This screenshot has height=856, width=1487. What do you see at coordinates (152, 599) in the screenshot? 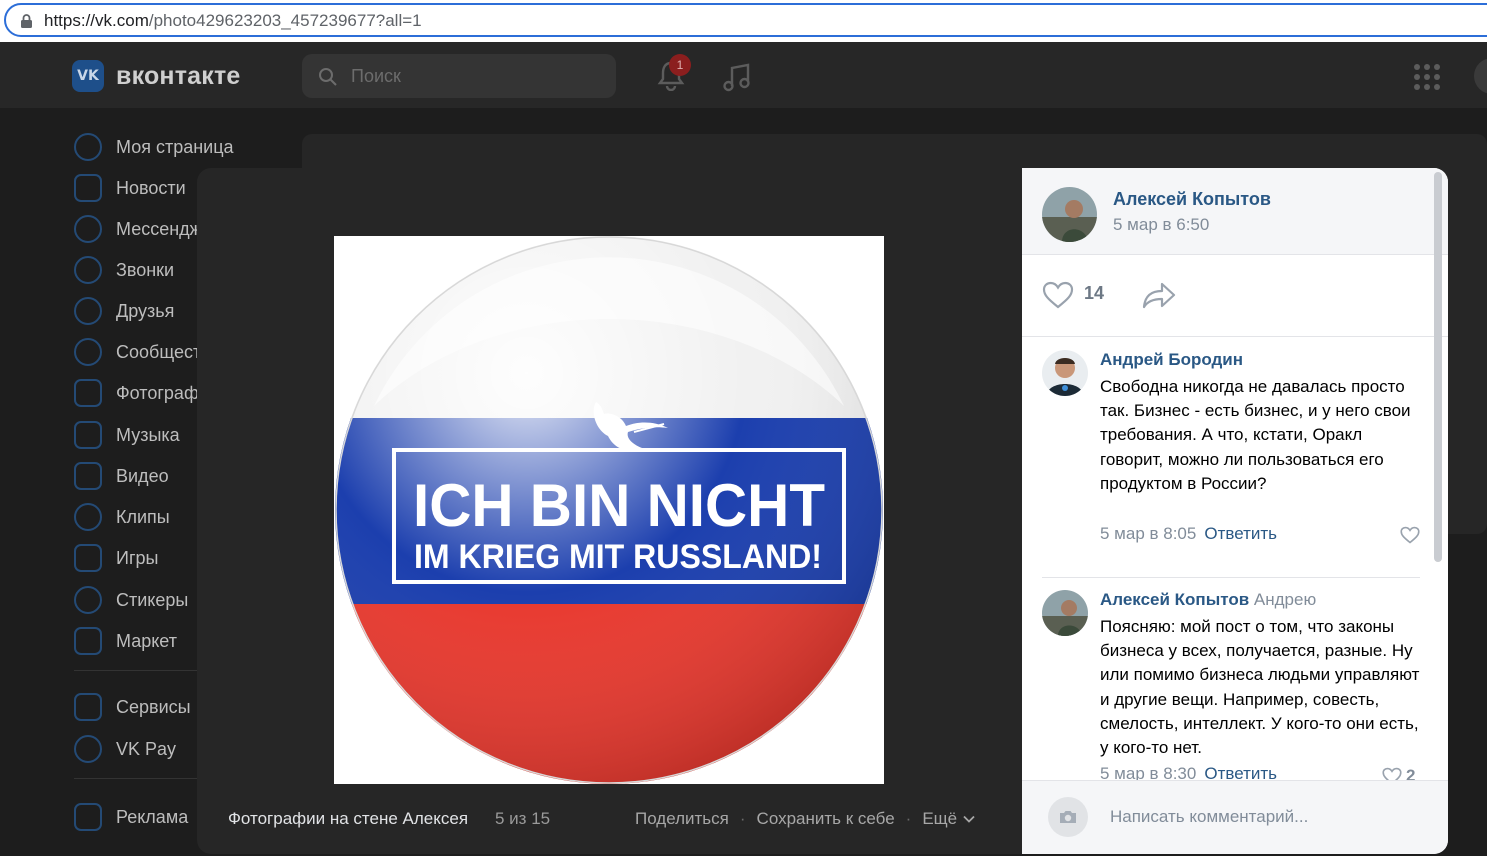
I see `sidebar-item-label: Стикеры` at bounding box center [152, 599].